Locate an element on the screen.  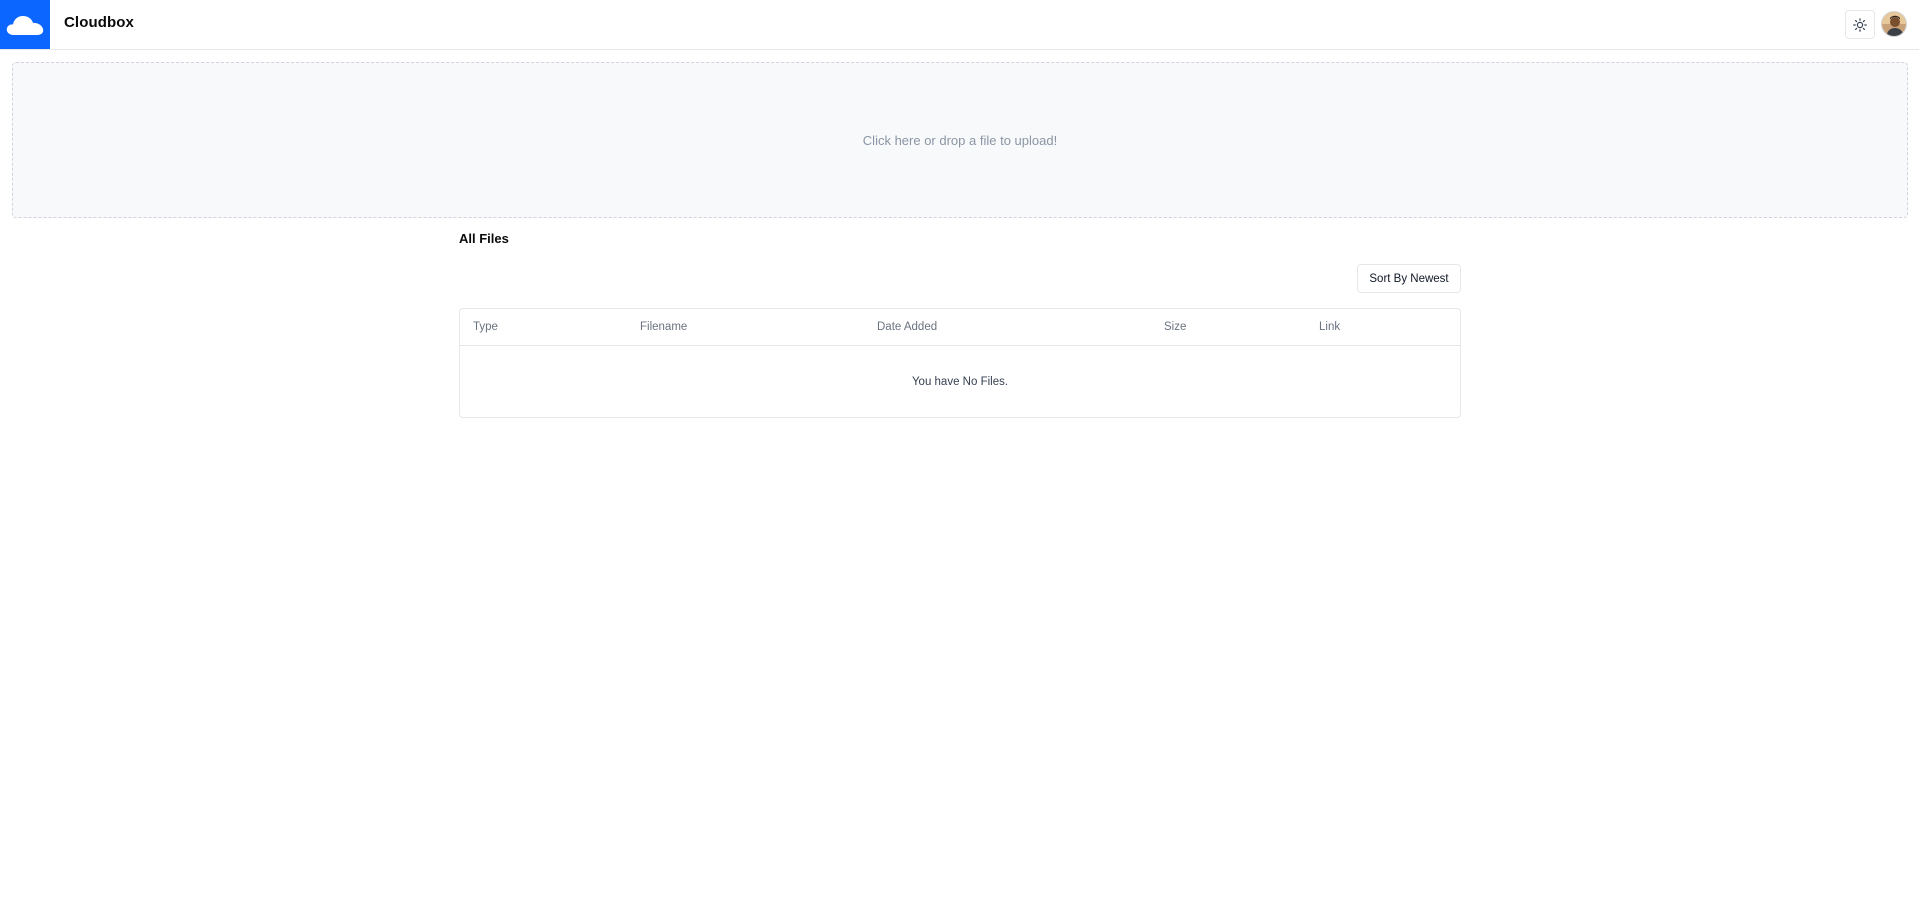
sun-icon is located at coordinates (1860, 24).